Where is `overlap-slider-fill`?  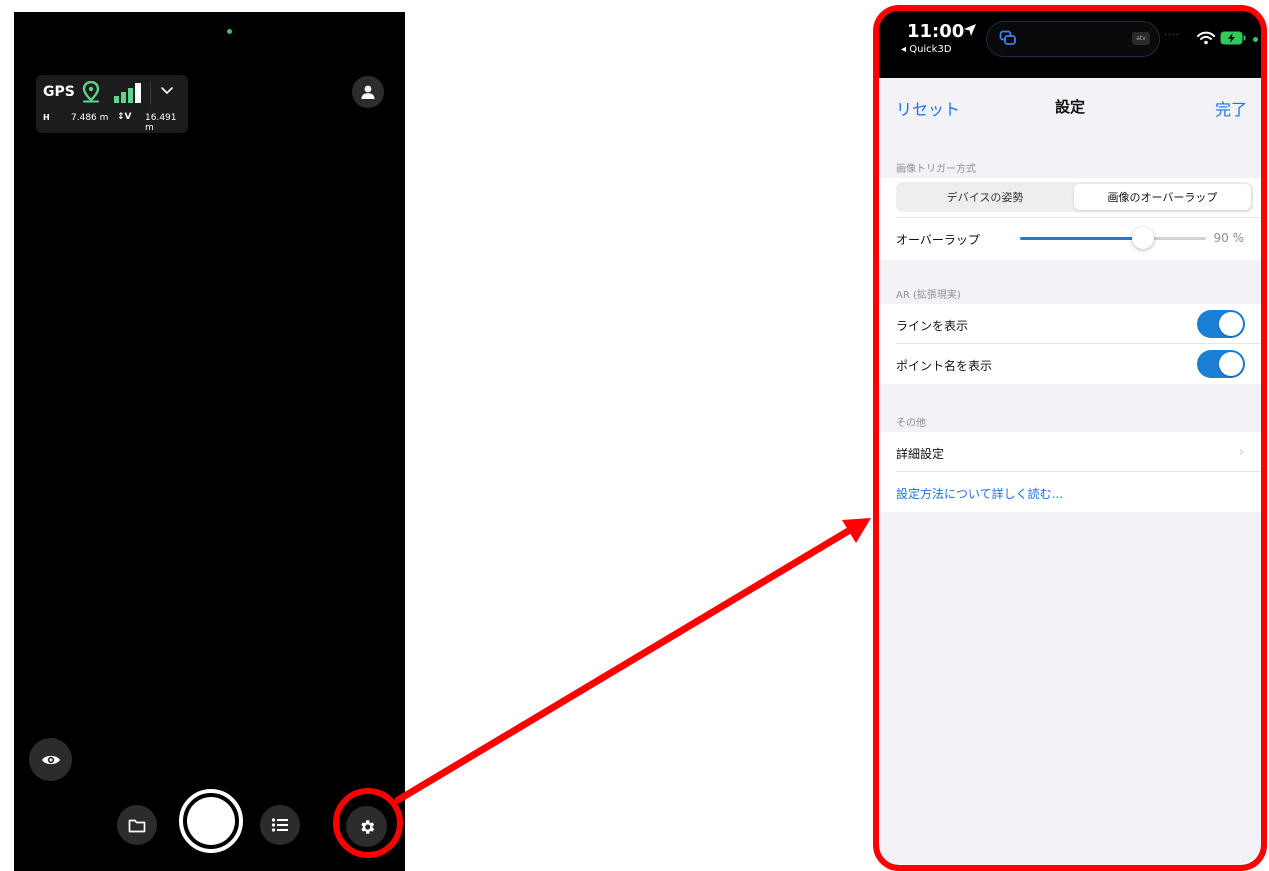 overlap-slider-fill is located at coordinates (1081, 238).